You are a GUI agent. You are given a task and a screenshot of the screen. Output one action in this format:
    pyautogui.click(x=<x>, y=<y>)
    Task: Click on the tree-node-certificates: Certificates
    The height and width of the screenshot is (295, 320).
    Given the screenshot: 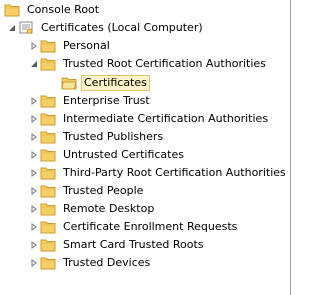 What is the action you would take?
    pyautogui.click(x=105, y=83)
    